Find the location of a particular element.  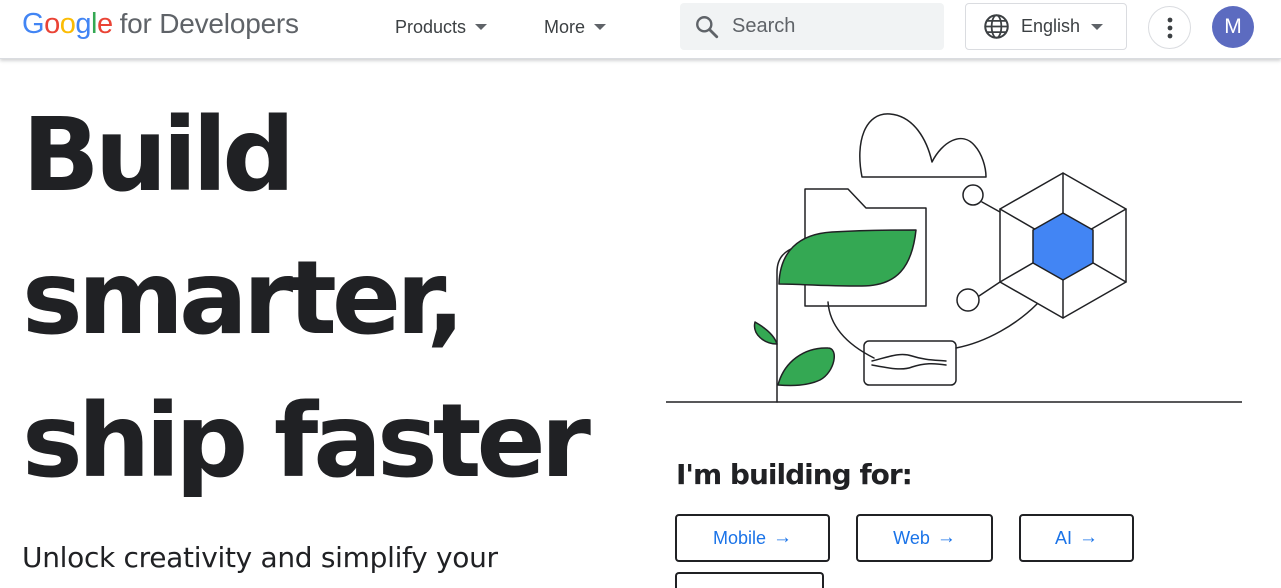

ai-button: AI → is located at coordinates (1076, 538).